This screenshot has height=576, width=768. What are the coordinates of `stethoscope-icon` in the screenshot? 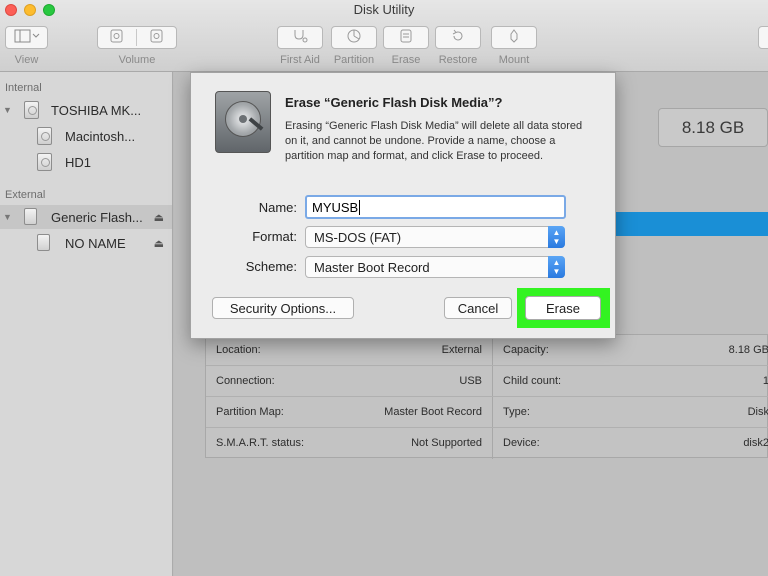 It's located at (300, 37).